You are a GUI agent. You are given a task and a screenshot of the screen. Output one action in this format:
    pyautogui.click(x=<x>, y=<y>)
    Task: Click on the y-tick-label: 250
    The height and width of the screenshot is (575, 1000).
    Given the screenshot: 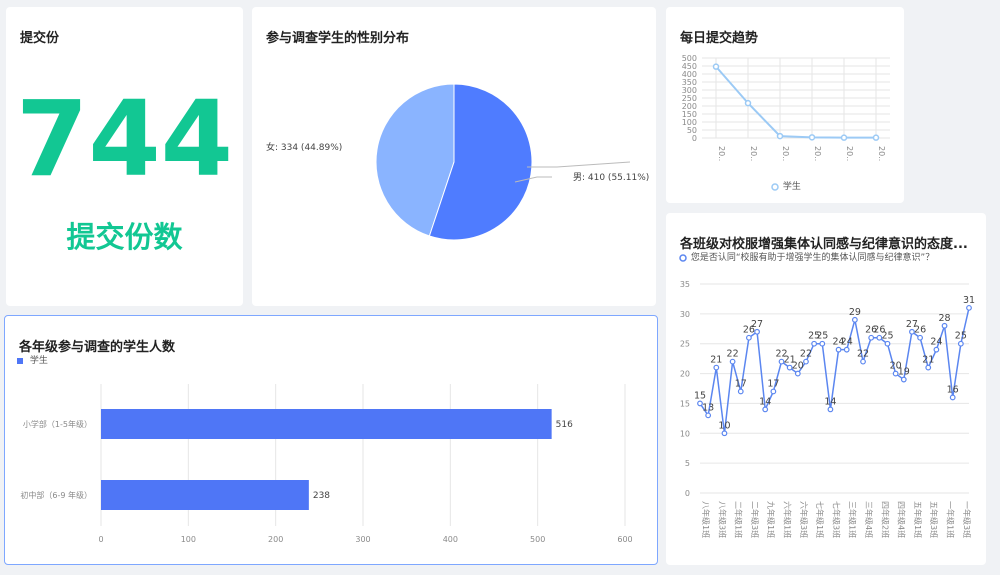 What is the action you would take?
    pyautogui.click(x=689, y=98)
    